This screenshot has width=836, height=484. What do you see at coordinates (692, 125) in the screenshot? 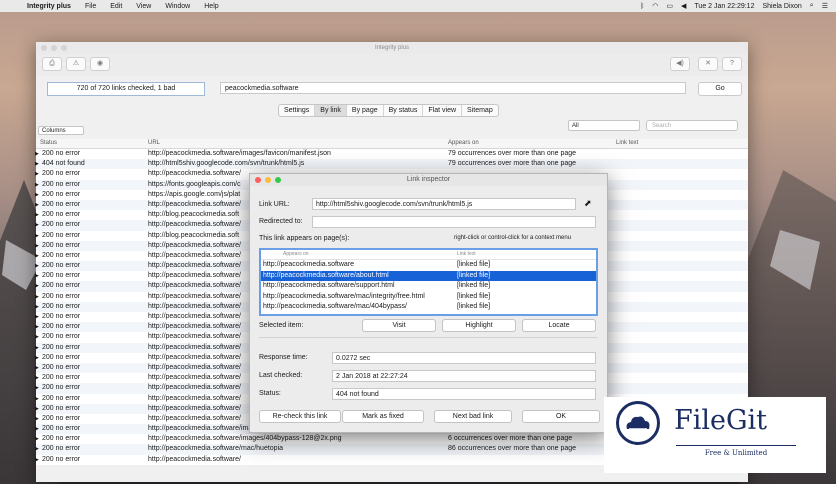
I see `search-input: Search` at bounding box center [692, 125].